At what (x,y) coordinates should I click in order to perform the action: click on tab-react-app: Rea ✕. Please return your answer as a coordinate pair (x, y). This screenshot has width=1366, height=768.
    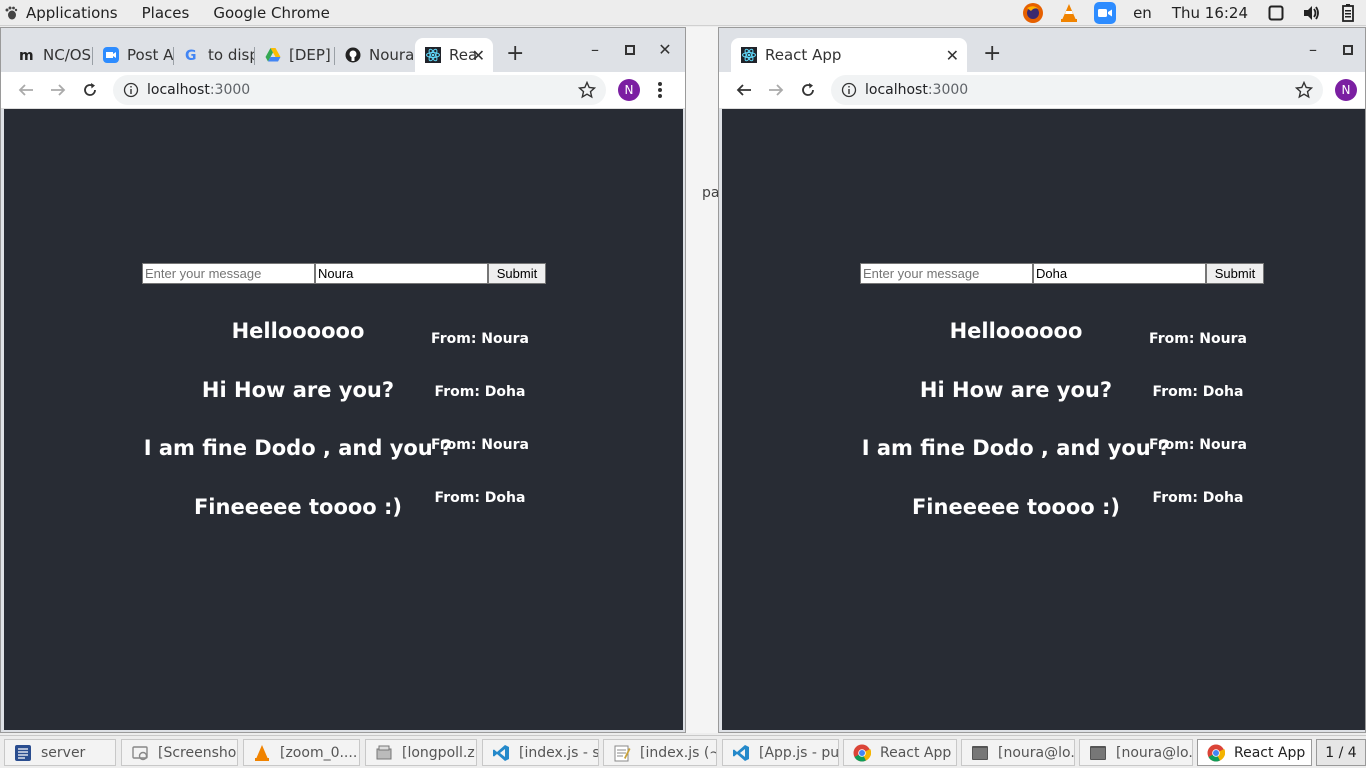
    Looking at the image, I should click on (454, 55).